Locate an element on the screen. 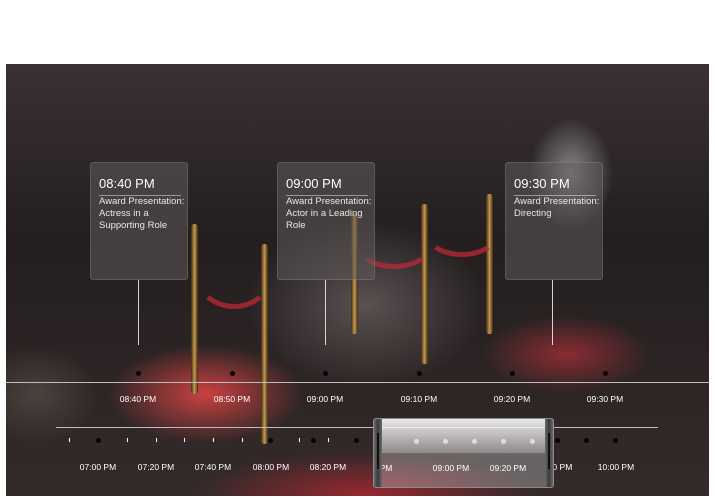 This screenshot has width=715, height=500. main-tick-label: 08:50 PM is located at coordinates (232, 399).